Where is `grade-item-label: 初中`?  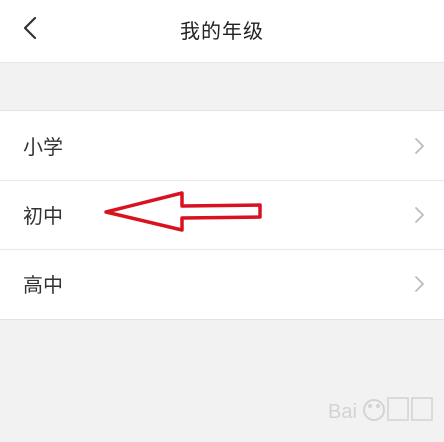
grade-item-label: 初中 is located at coordinates (43, 216).